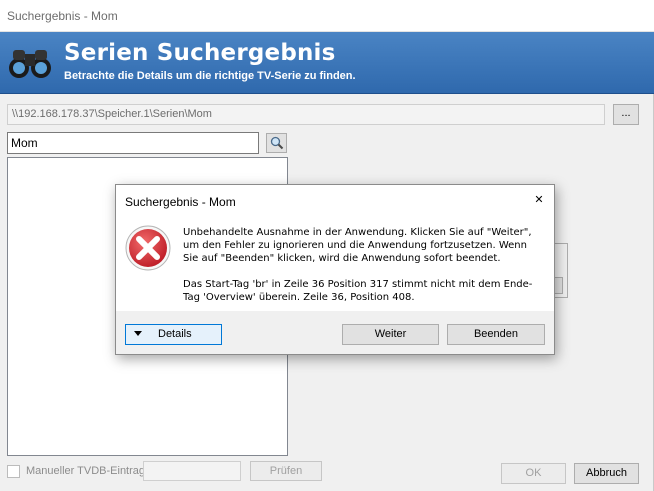 The image size is (654, 491). I want to click on manual-tvdb-checkbox, so click(13, 471).